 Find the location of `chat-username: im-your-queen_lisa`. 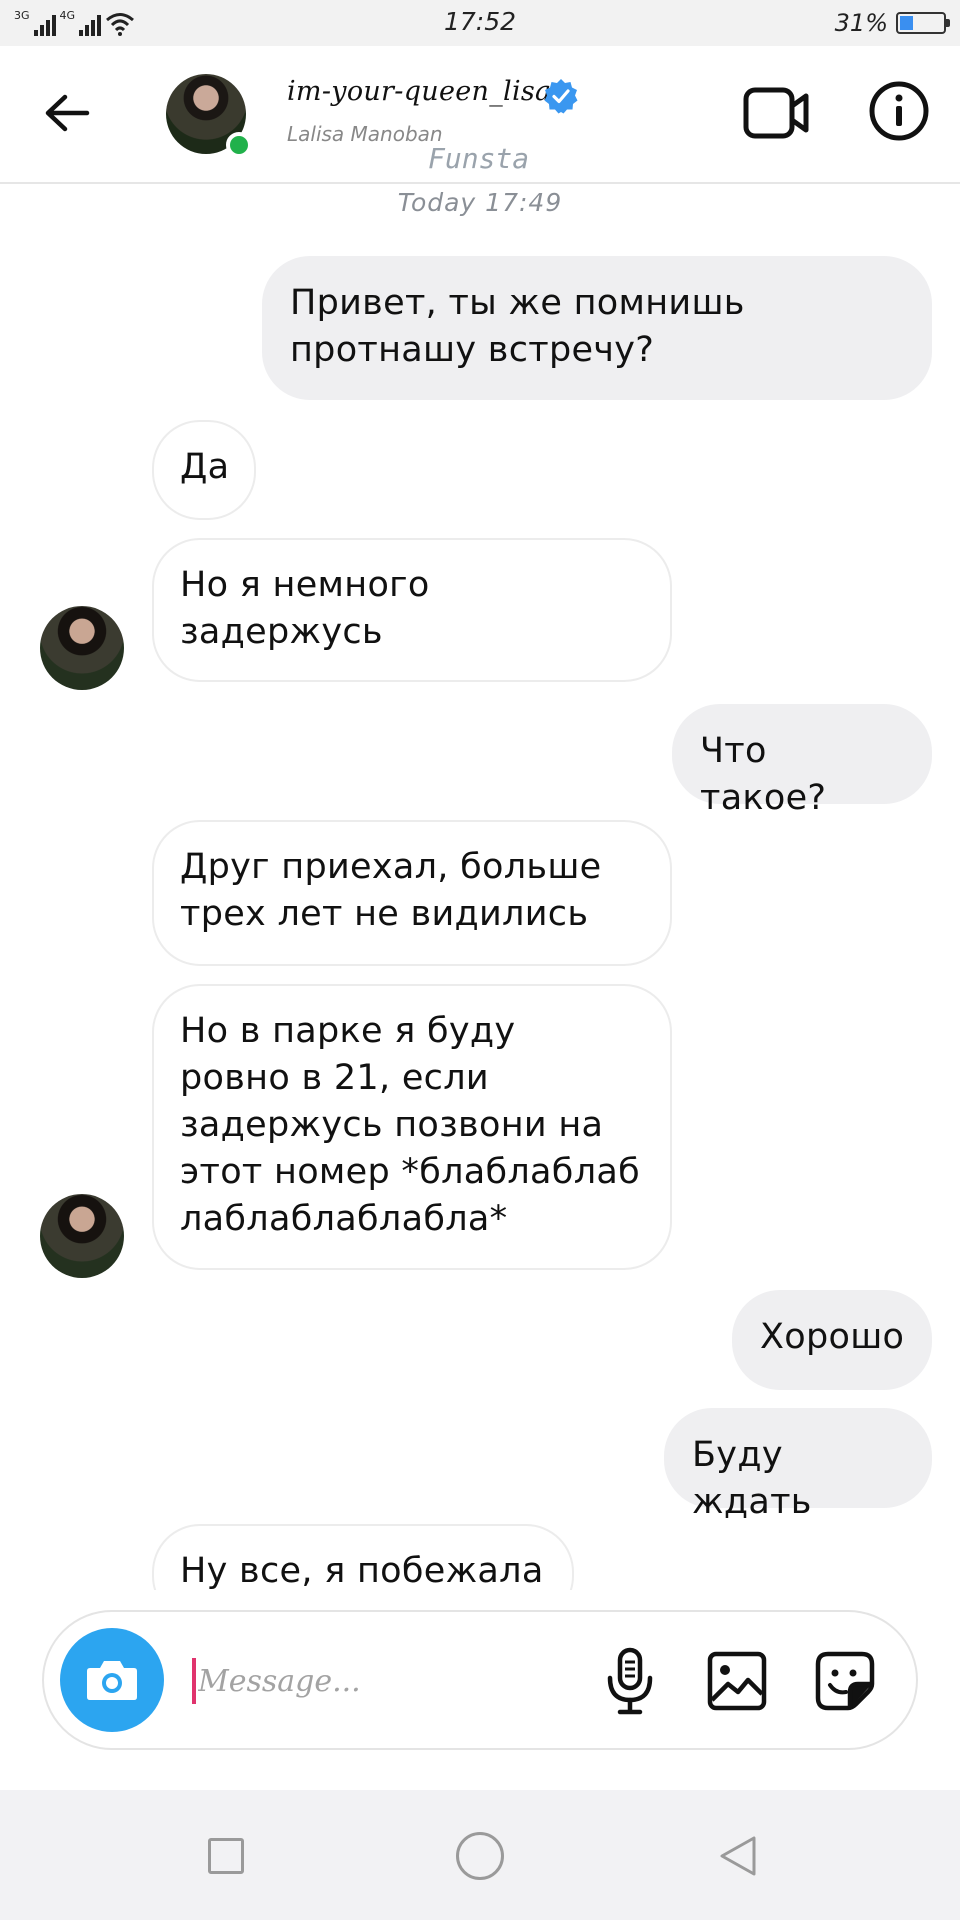

chat-username: im-your-queen_lisa is located at coordinates (419, 91).